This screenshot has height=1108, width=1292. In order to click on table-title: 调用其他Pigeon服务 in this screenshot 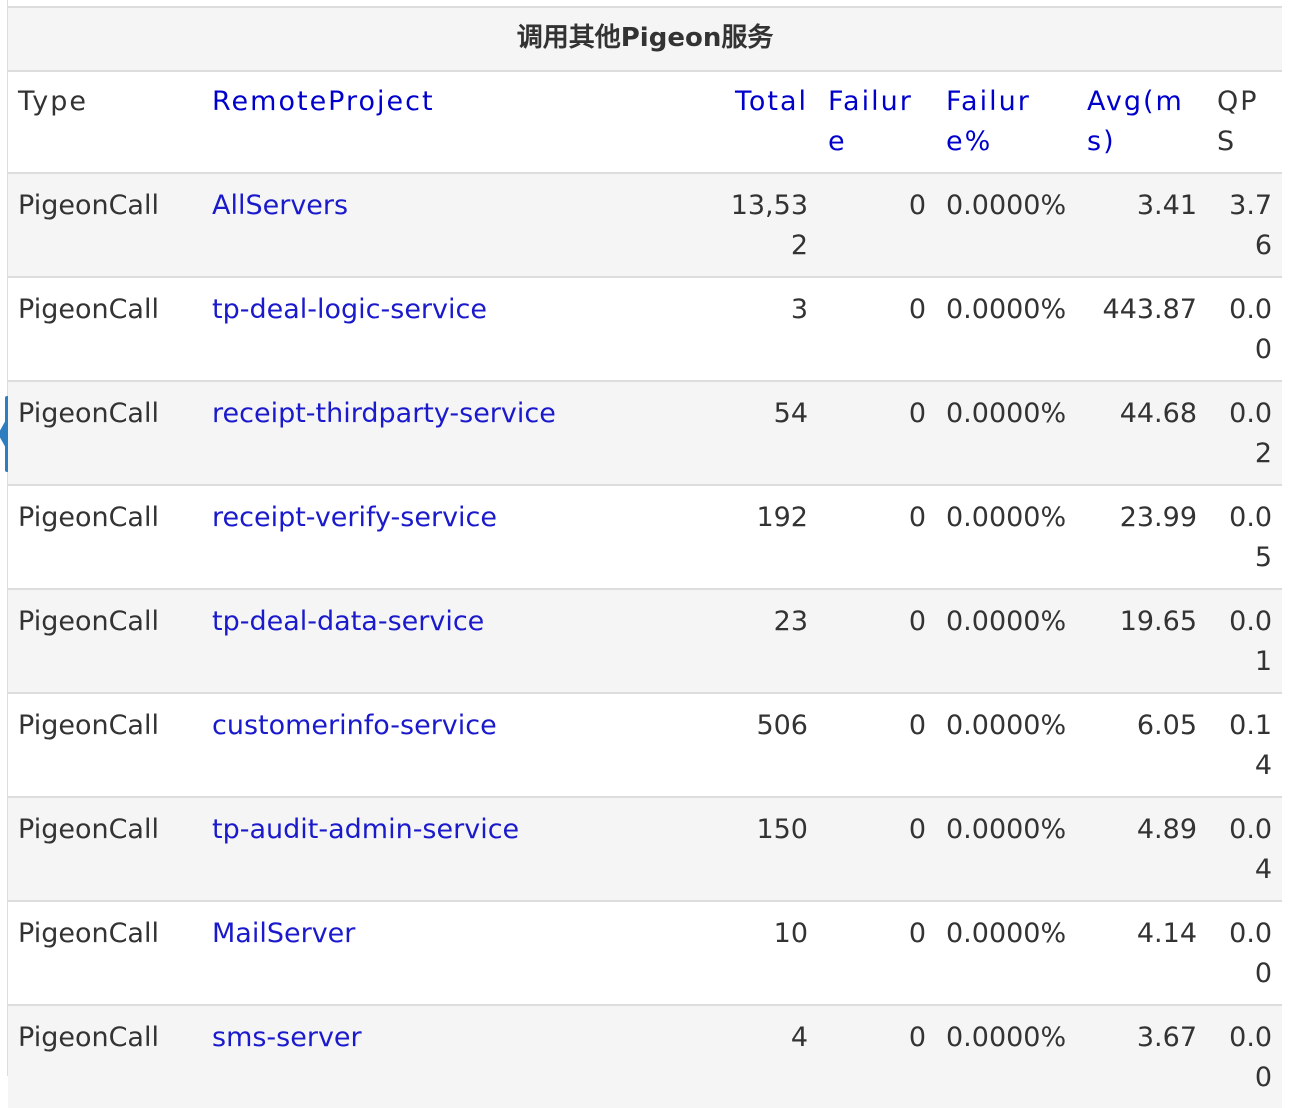, I will do `click(645, 38)`.